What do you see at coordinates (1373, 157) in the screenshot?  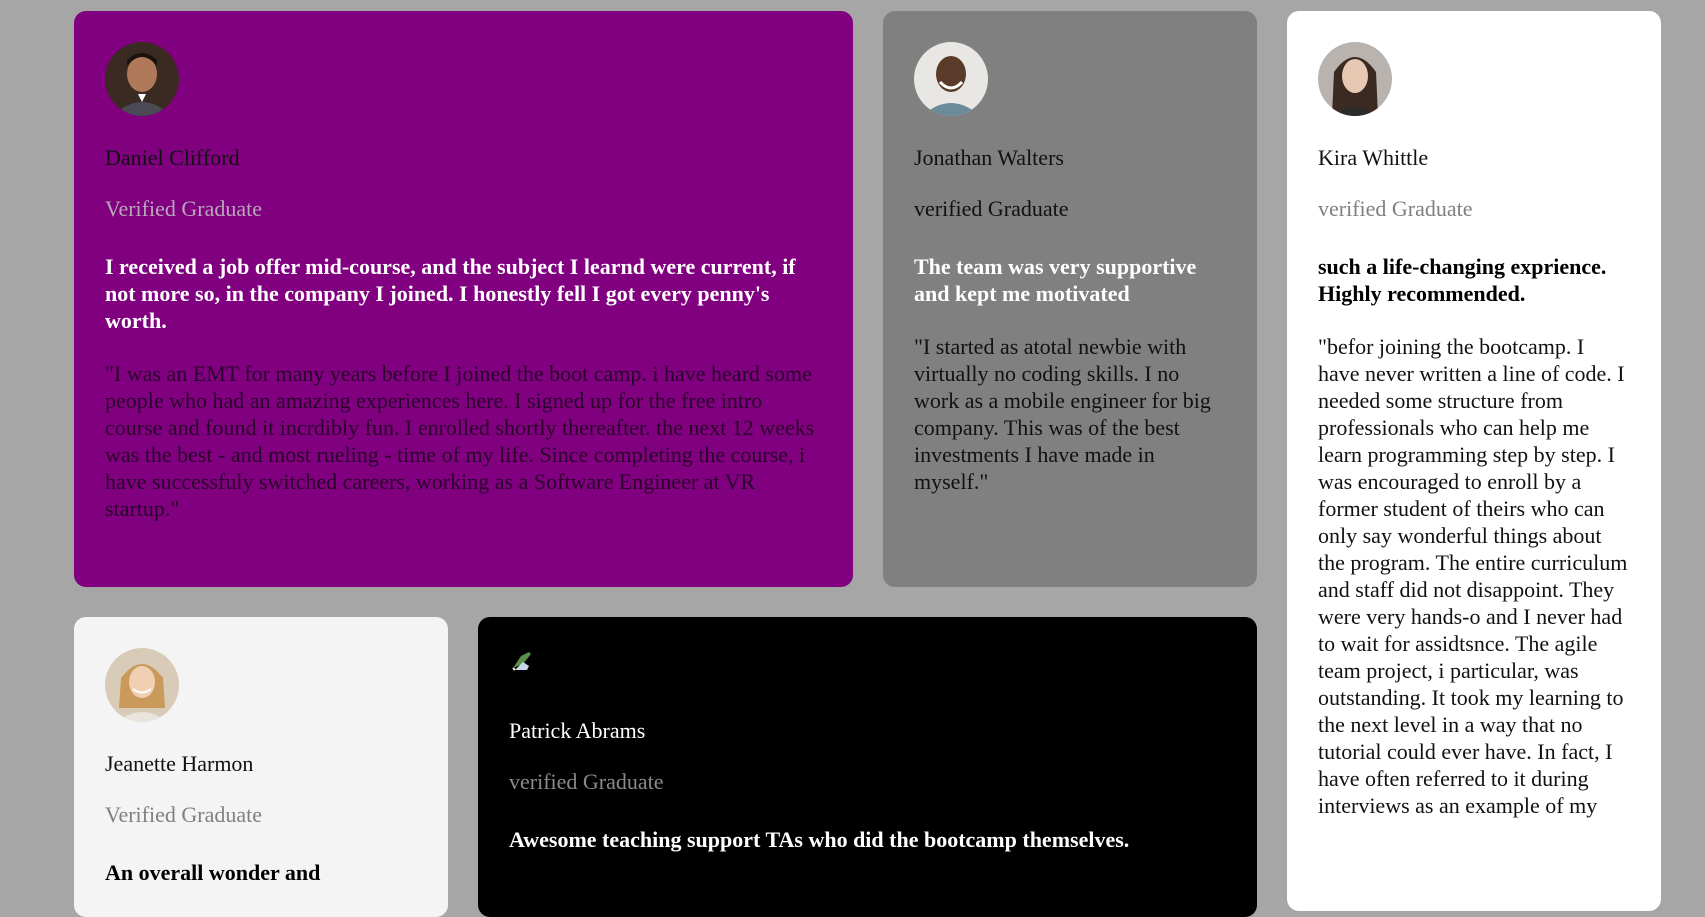 I see `testimonial-name: Kira Whittle` at bounding box center [1373, 157].